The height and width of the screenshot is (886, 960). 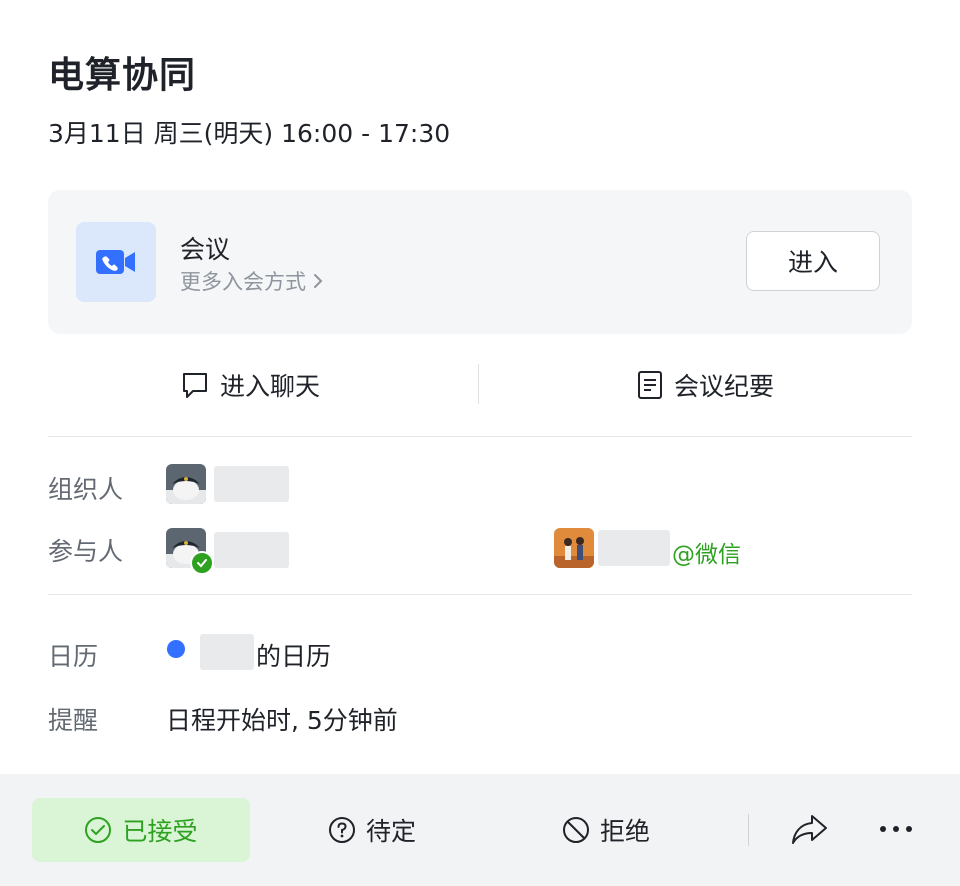 What do you see at coordinates (391, 831) in the screenshot?
I see `tentative-label: 待定` at bounding box center [391, 831].